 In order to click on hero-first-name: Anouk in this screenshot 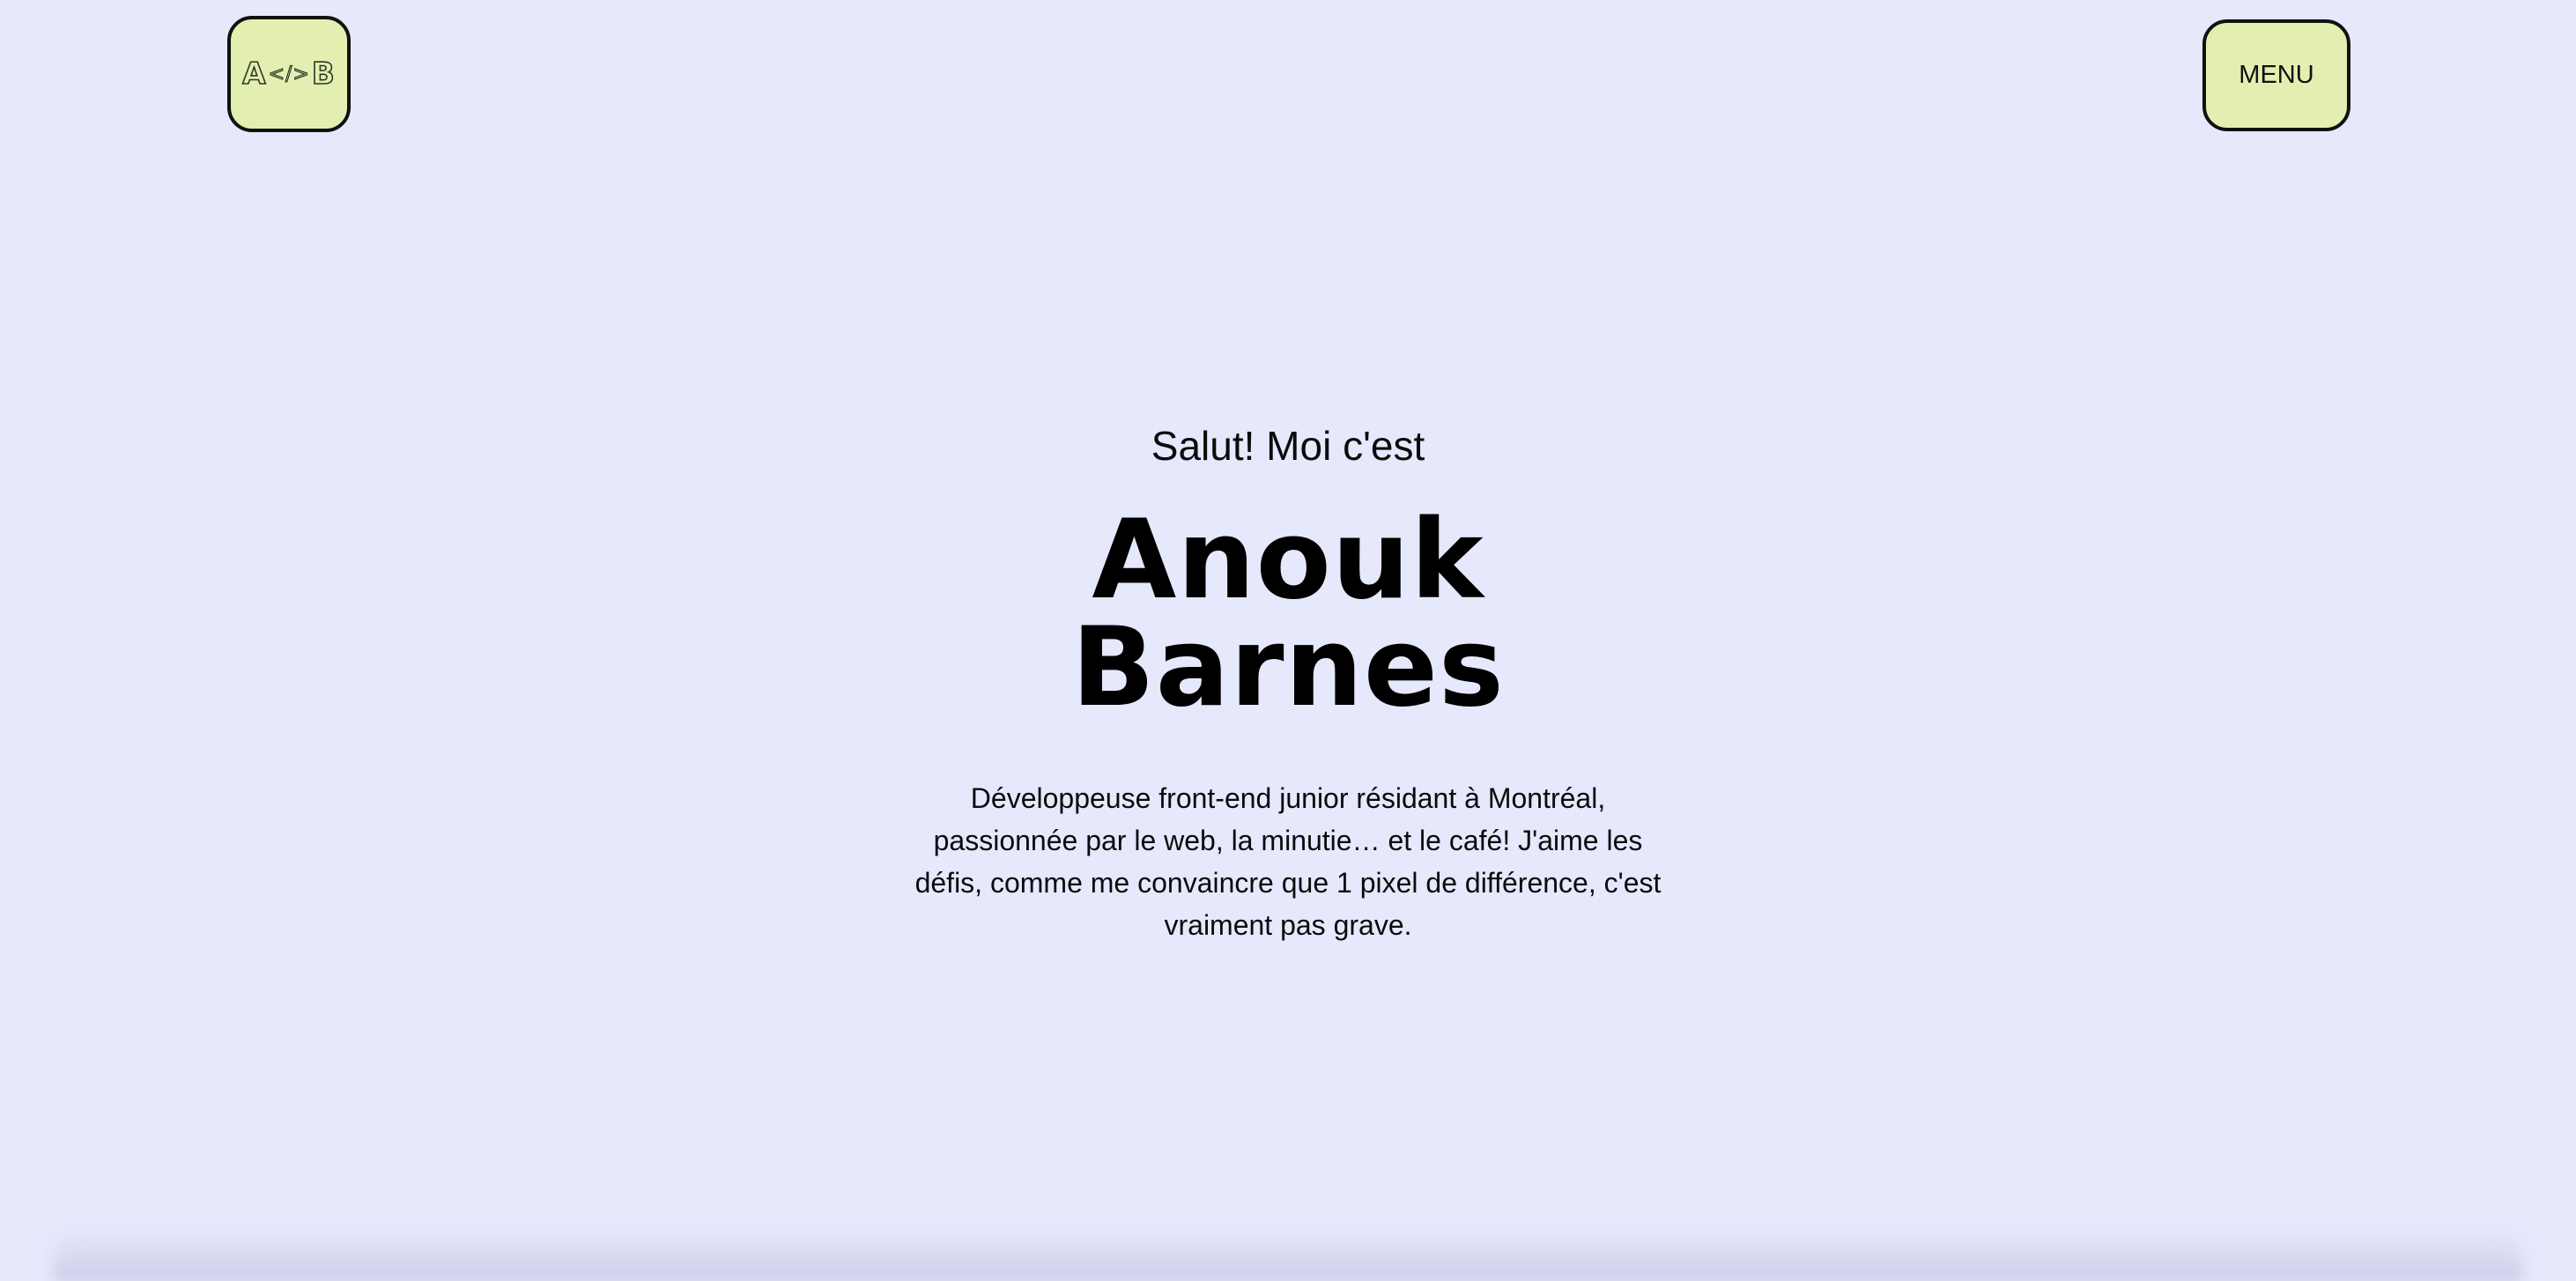, I will do `click(1288, 560)`.